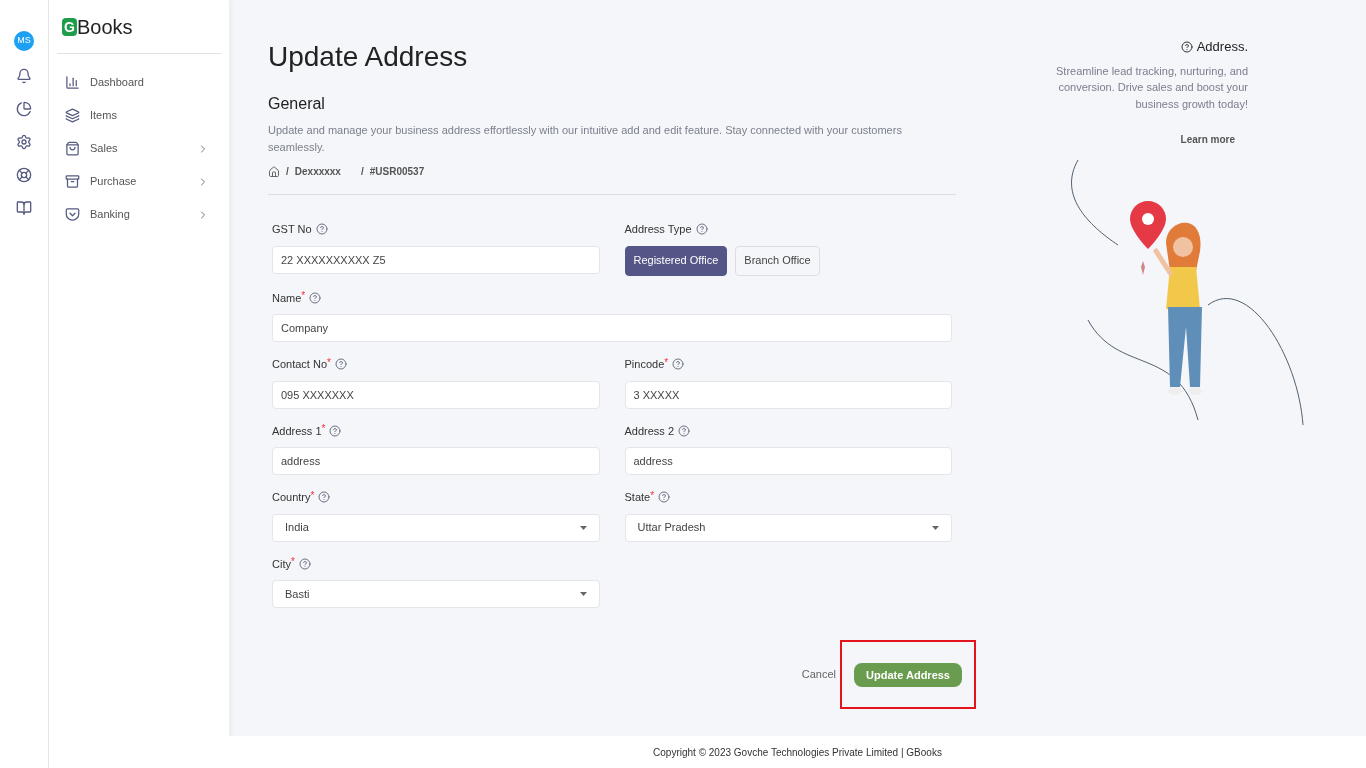 This screenshot has width=1366, height=768. What do you see at coordinates (436, 594) in the screenshot?
I see `select-field: Basti` at bounding box center [436, 594].